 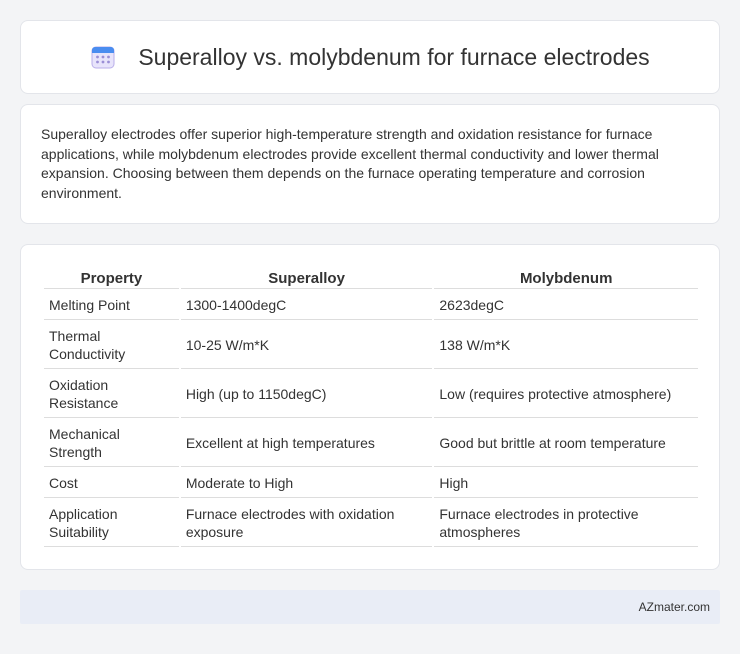 I want to click on footer-brand: AZmater.com, so click(x=674, y=607).